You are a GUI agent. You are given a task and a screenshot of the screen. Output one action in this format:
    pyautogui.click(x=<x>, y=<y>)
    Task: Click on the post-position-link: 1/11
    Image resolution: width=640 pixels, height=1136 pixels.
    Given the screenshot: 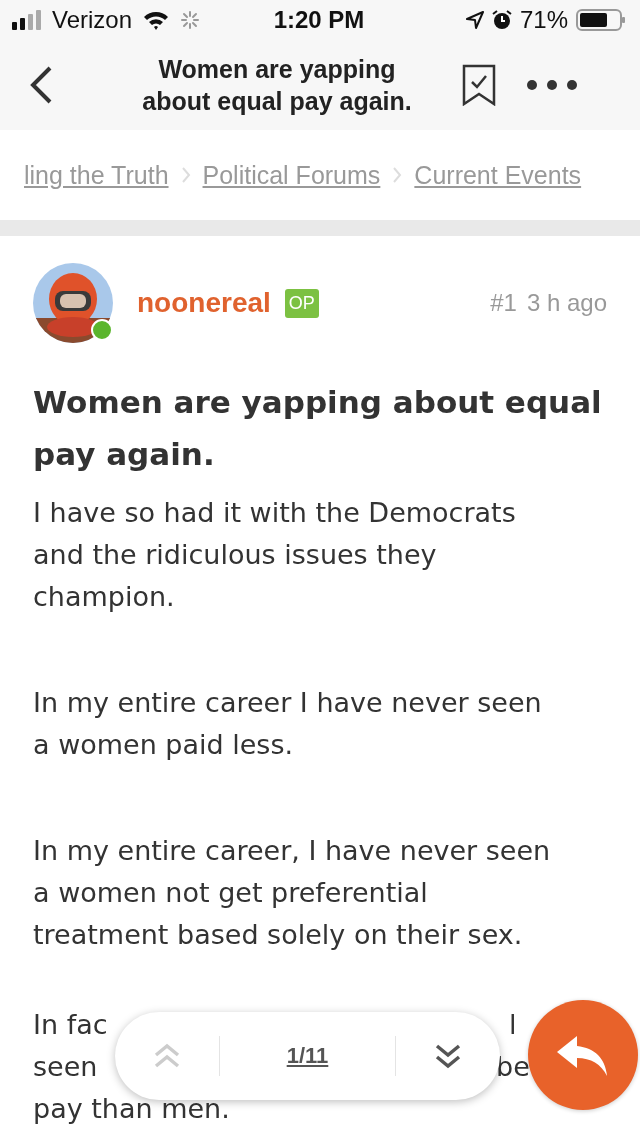 What is the action you would take?
    pyautogui.click(x=307, y=1056)
    